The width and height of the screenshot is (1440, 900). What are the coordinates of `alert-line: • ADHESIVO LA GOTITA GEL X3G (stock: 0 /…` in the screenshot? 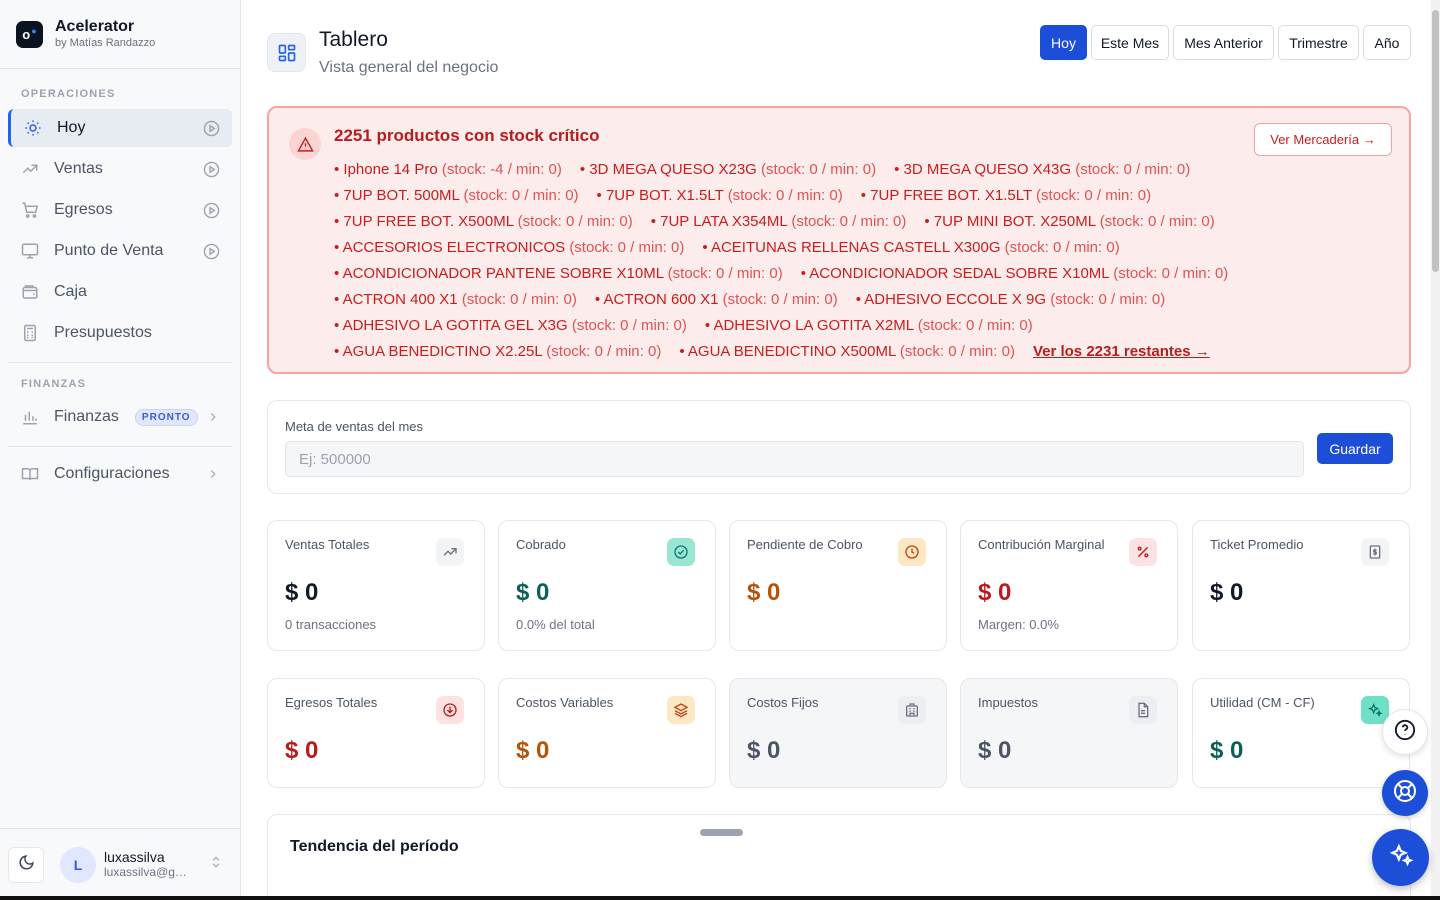 It's located at (834, 325).